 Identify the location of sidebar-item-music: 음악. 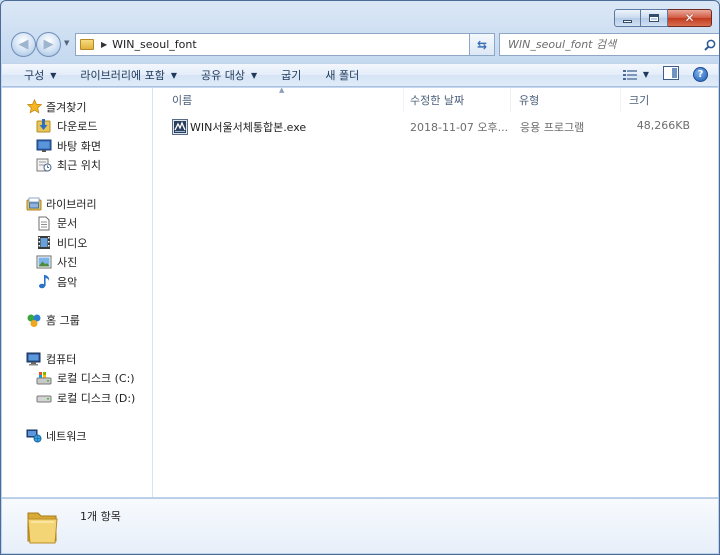
(77, 282).